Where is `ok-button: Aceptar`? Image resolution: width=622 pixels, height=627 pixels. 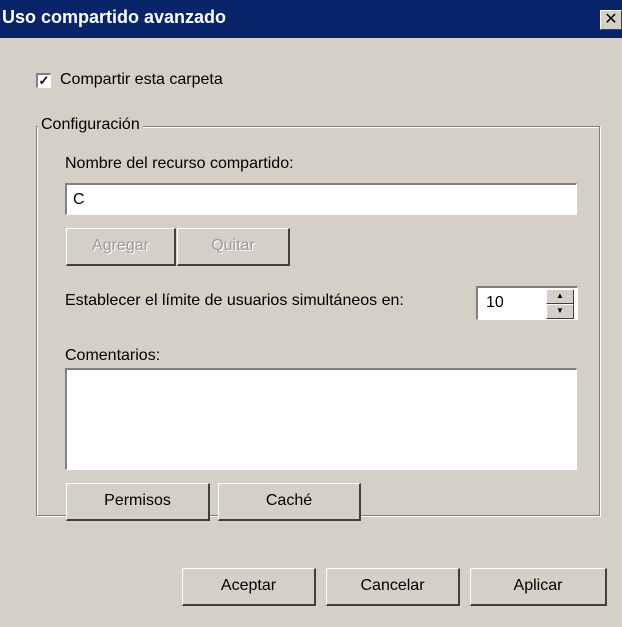 ok-button: Aceptar is located at coordinates (249, 587).